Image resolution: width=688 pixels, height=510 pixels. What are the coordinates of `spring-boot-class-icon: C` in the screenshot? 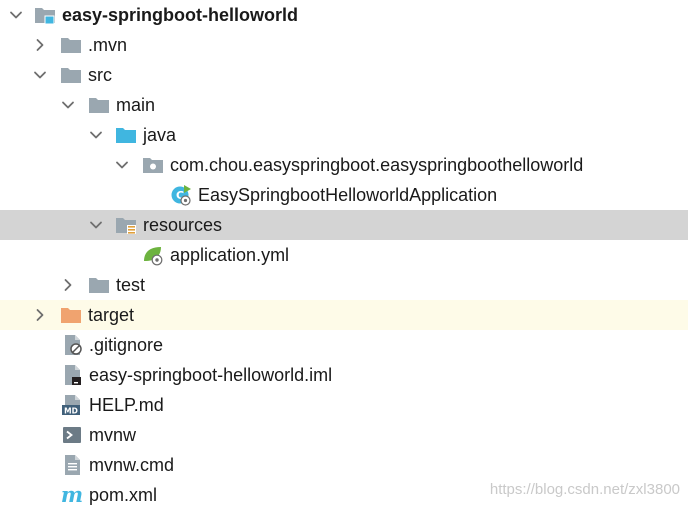 It's located at (181, 195).